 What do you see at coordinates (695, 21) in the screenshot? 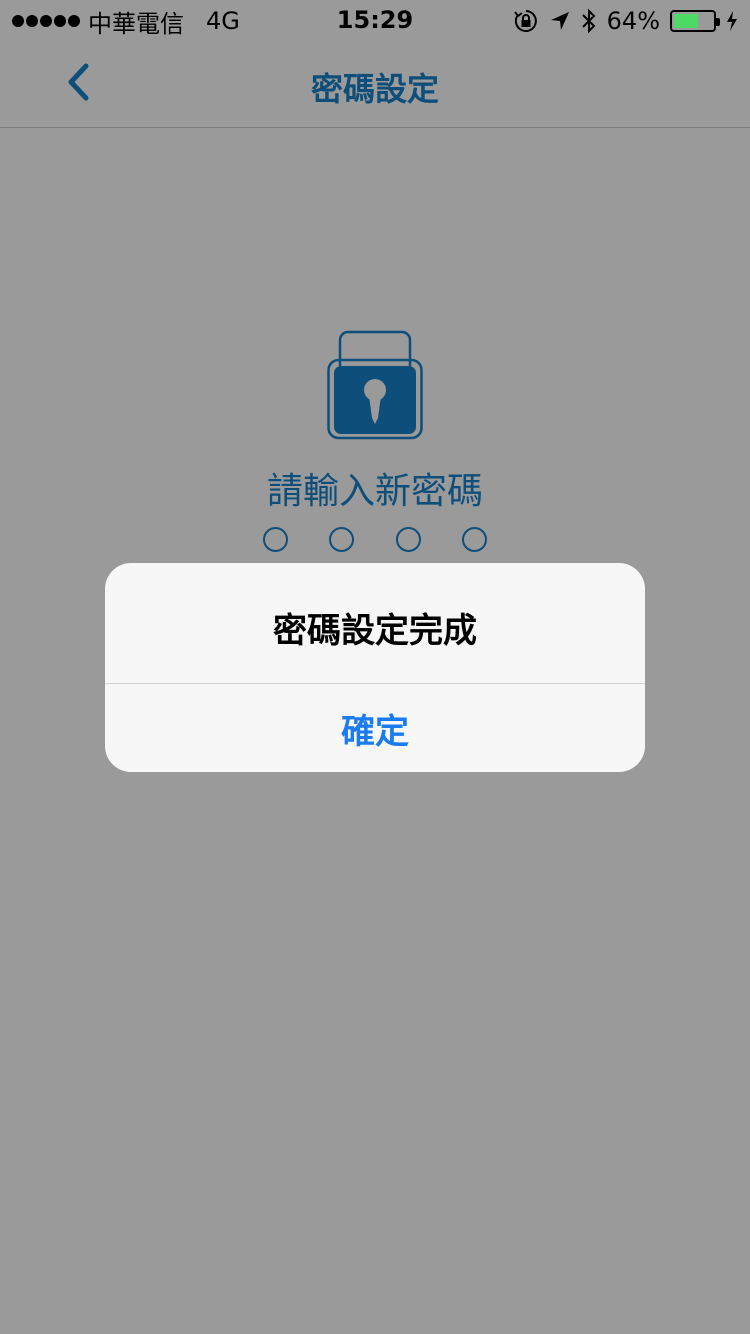
I see `battery-icon` at bounding box center [695, 21].